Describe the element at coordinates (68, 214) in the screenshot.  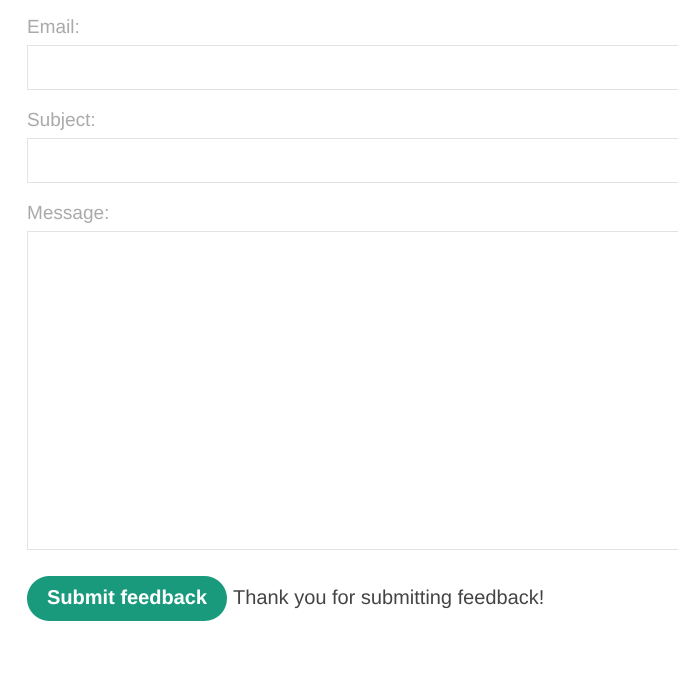
I see `field-label: Message:` at that location.